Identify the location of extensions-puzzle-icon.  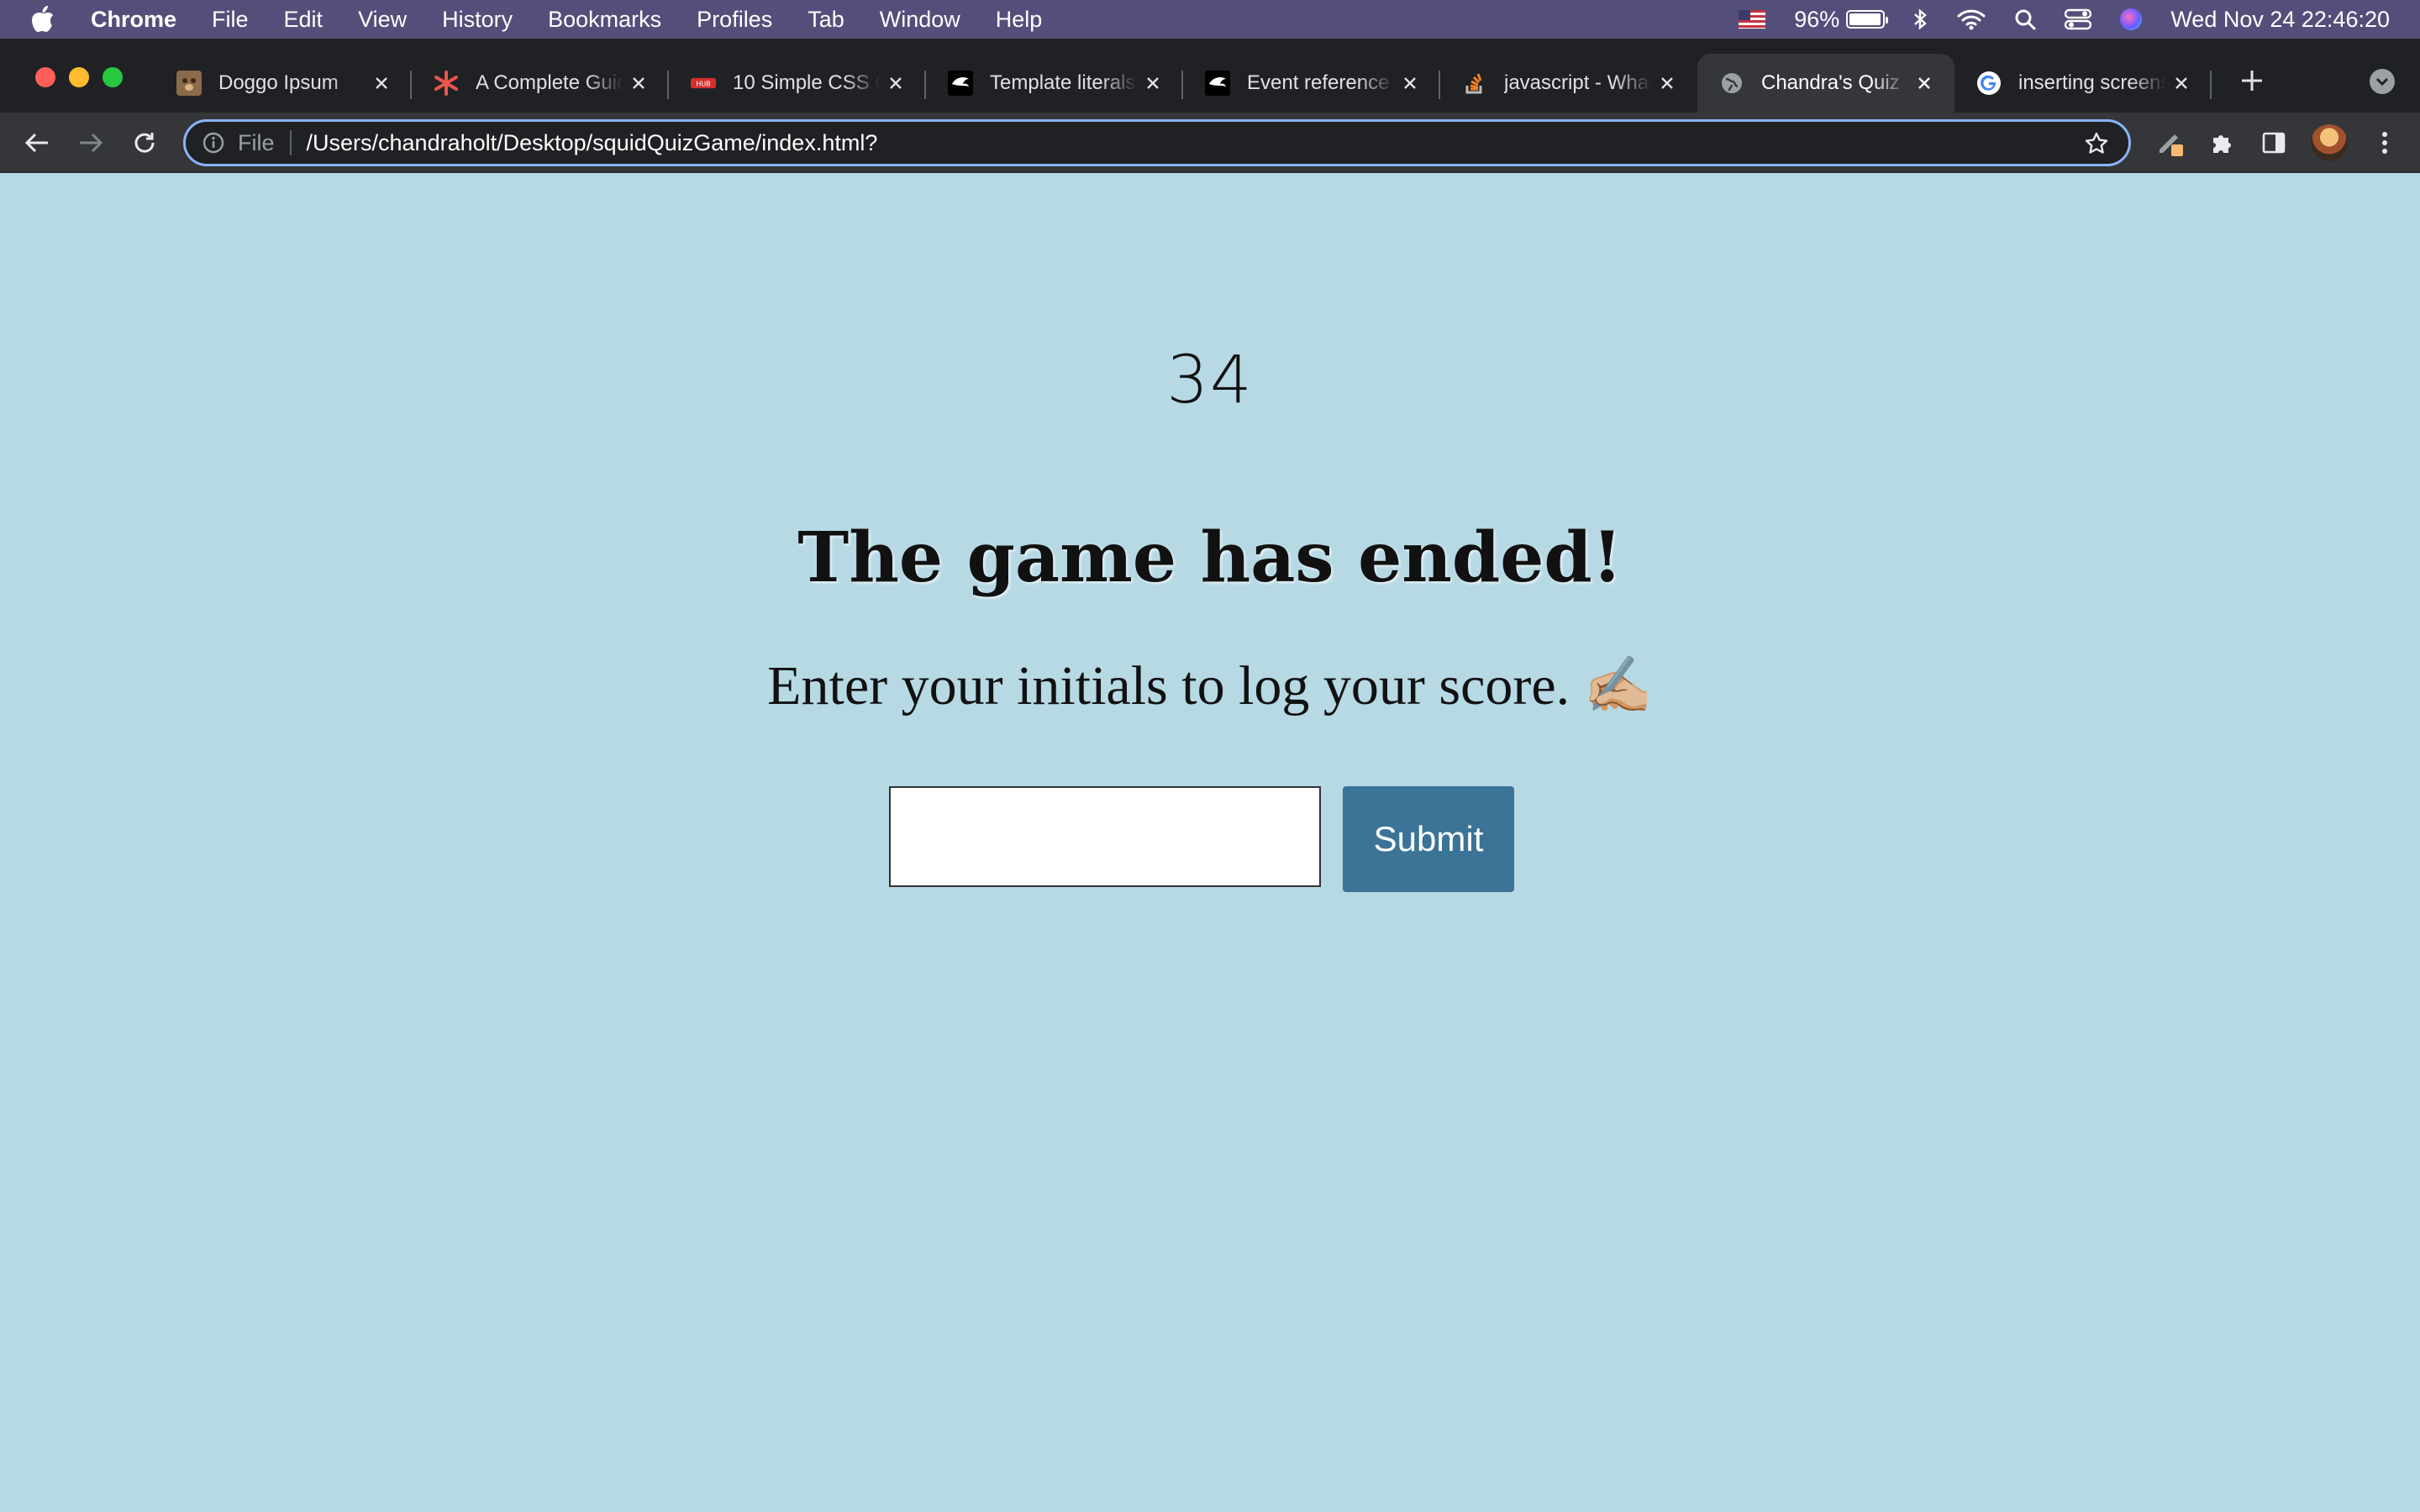
(2221, 143).